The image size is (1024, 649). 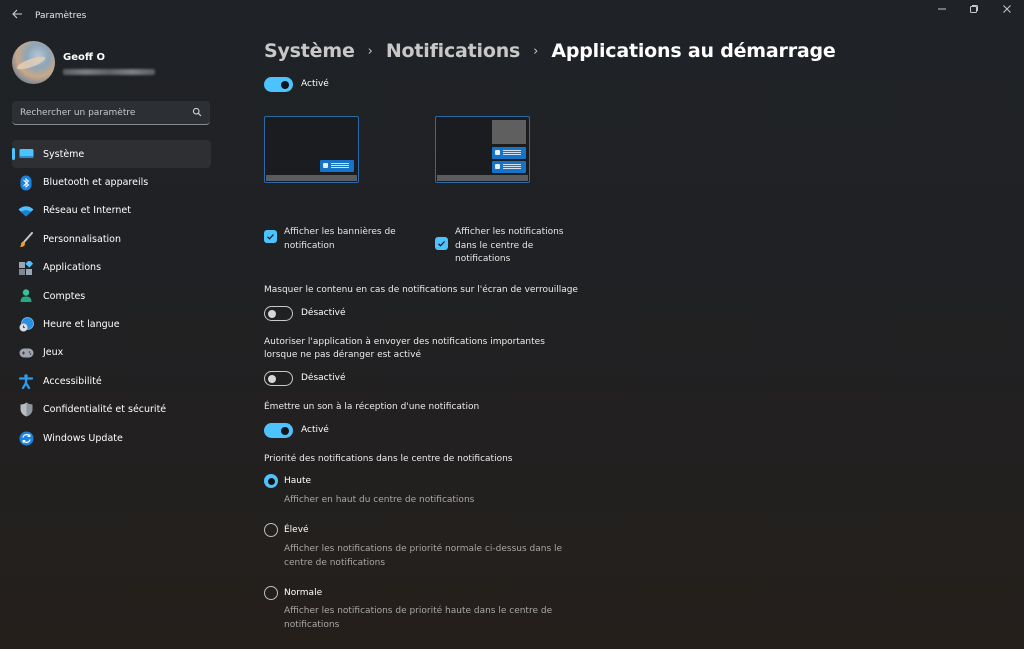 What do you see at coordinates (271, 530) in the screenshot?
I see `priority-eleve-radio` at bounding box center [271, 530].